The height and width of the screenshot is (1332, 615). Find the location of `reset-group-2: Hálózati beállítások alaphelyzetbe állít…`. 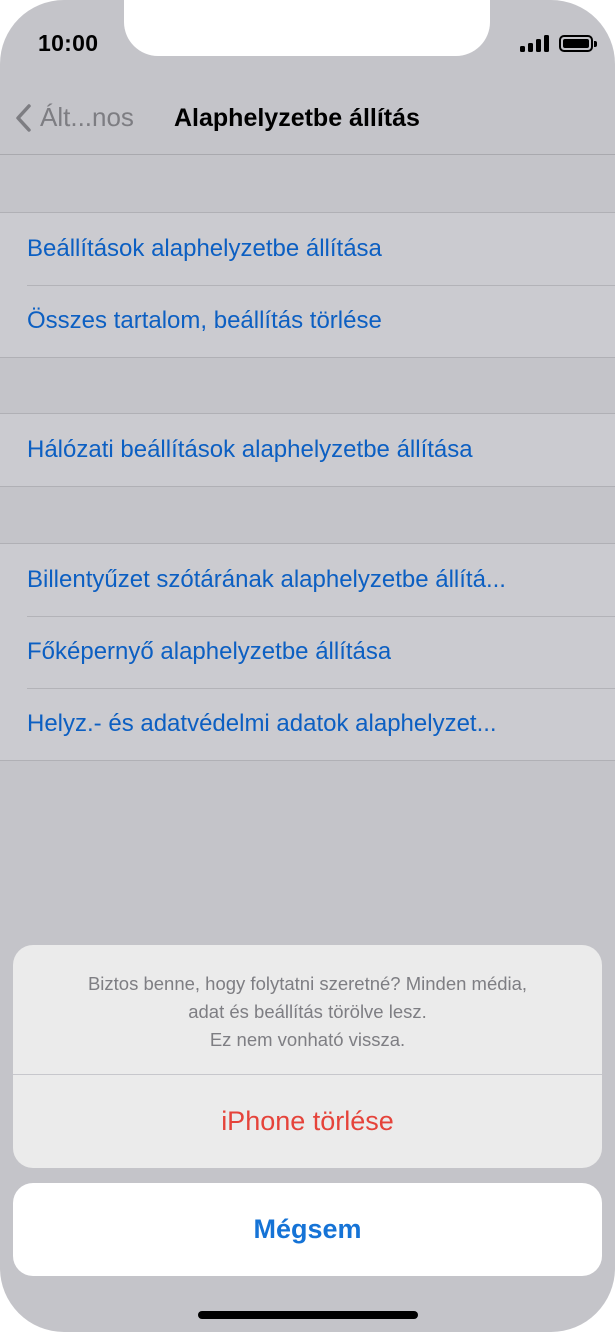

reset-group-2: Hálózati beállítások alaphelyzetbe állít… is located at coordinates (307, 450).